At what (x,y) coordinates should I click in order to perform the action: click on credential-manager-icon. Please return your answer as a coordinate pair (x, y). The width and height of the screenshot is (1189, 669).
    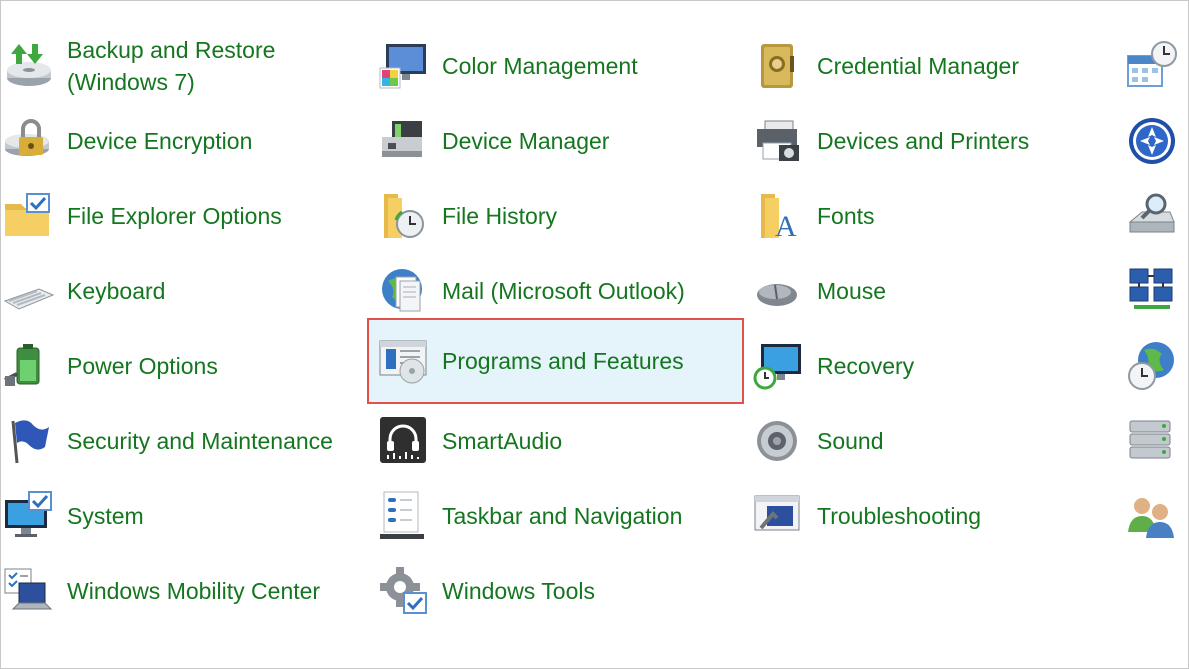
    Looking at the image, I should click on (777, 65).